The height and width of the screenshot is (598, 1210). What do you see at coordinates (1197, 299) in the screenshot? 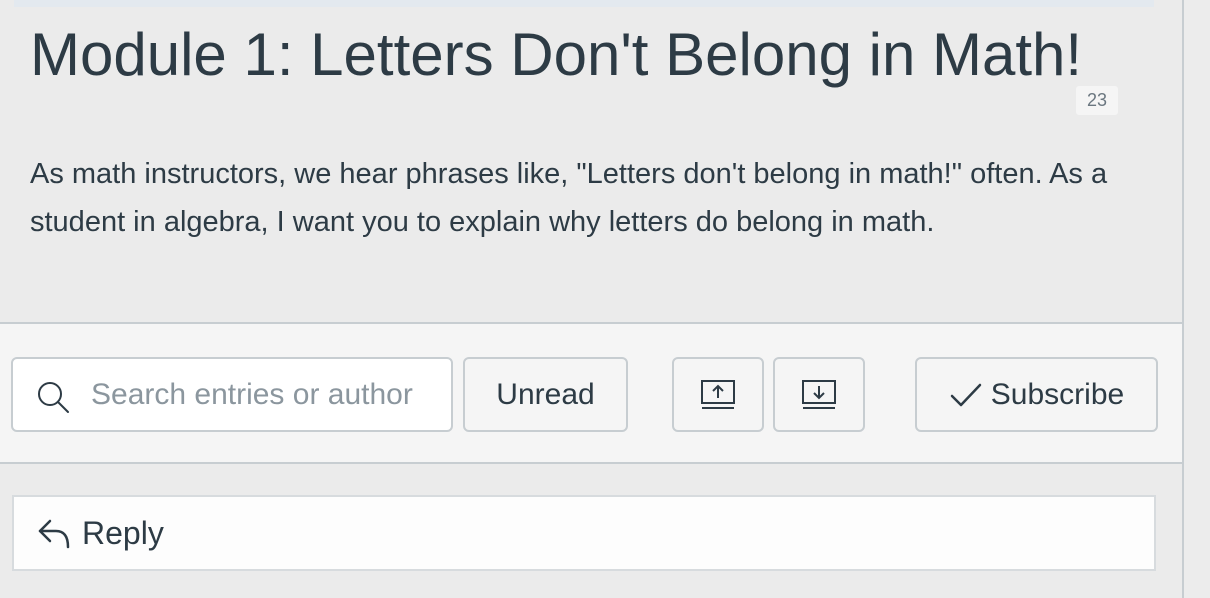
I see `right-gutter` at bounding box center [1197, 299].